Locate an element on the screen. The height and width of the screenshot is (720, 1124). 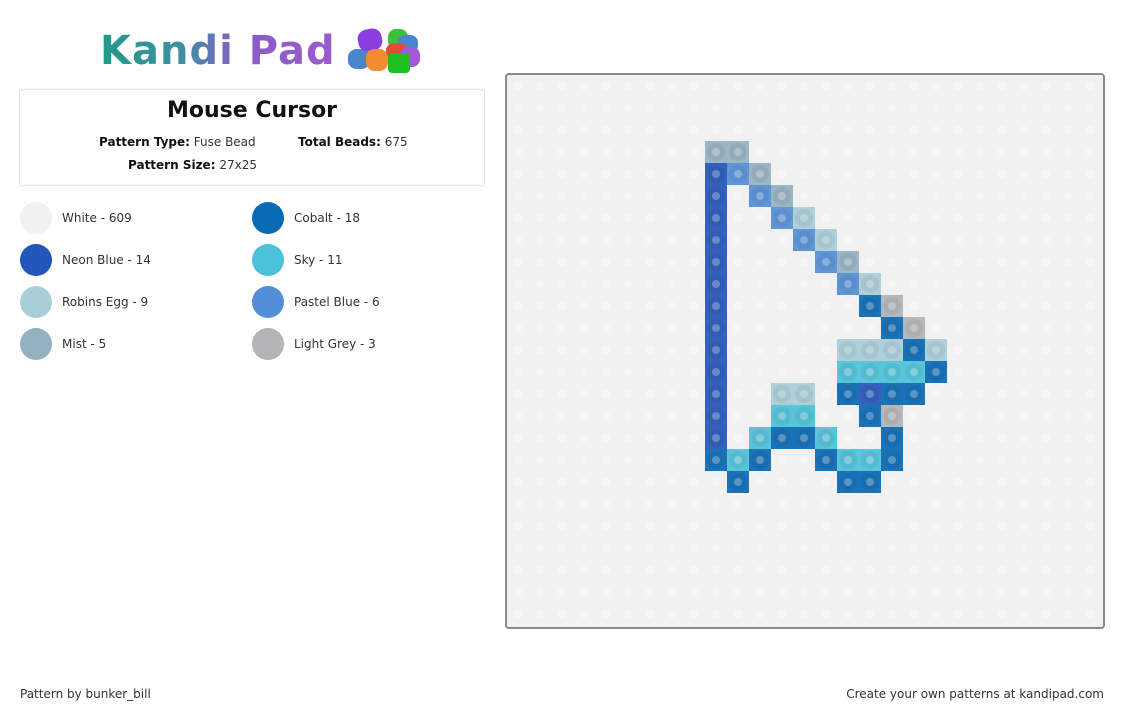
beads-logo-icon is located at coordinates (383, 50).